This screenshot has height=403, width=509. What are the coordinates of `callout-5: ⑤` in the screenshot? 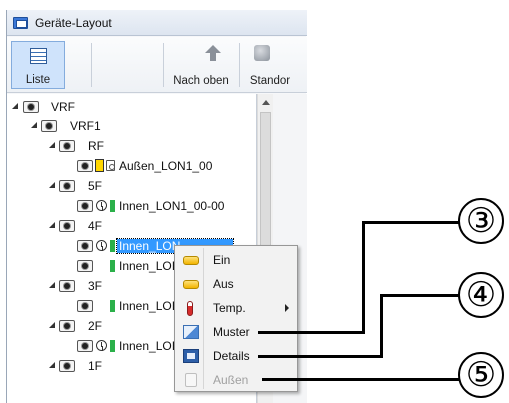 It's located at (481, 375).